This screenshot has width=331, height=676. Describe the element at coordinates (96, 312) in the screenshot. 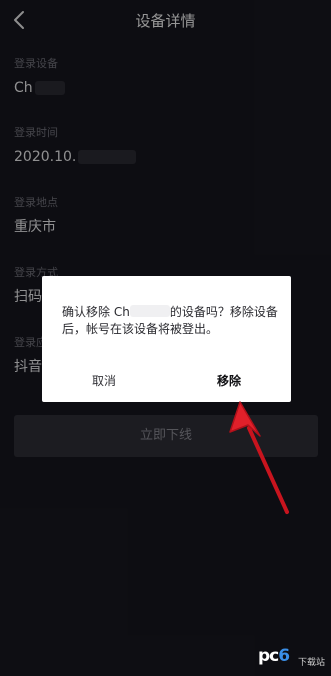

I see `dialog-message-part1: 确认移除 Ch` at that location.